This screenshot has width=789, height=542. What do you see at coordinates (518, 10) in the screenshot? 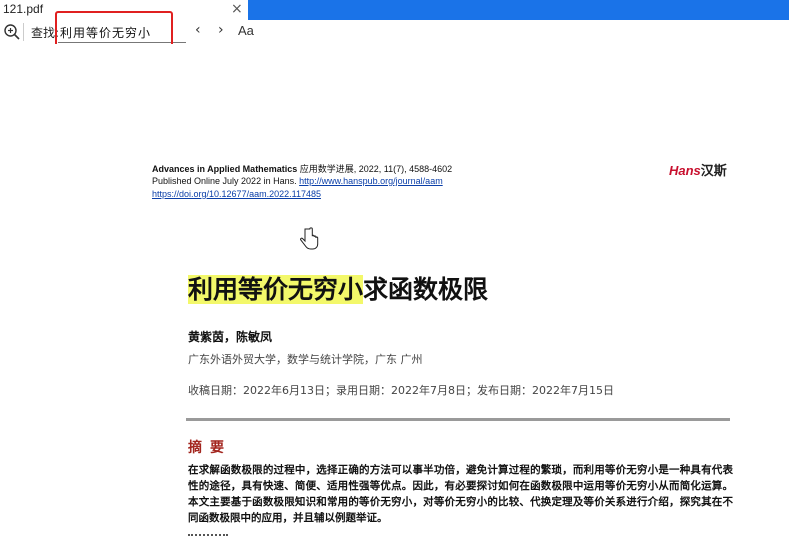
I see `tabstrip-accent` at bounding box center [518, 10].